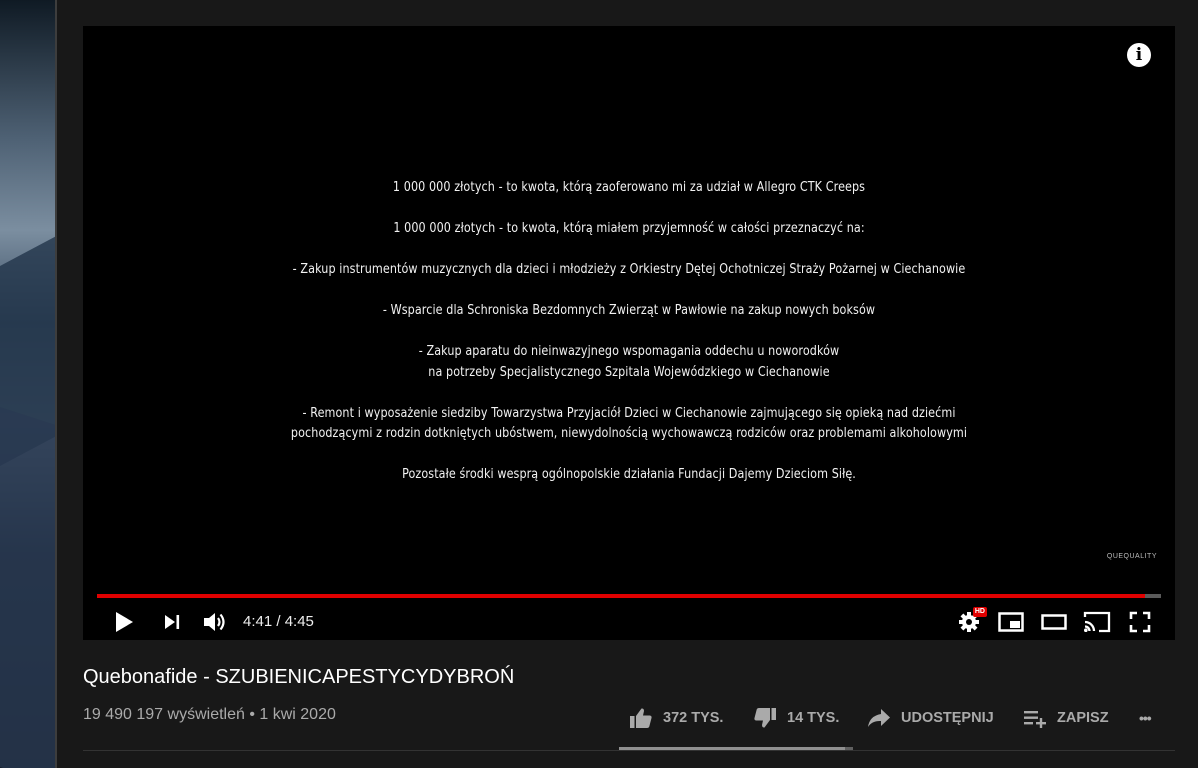 The image size is (1198, 768). What do you see at coordinates (209, 714) in the screenshot?
I see `video-meta: 19 490 197 wyświetleń • 1 kwi 2020` at bounding box center [209, 714].